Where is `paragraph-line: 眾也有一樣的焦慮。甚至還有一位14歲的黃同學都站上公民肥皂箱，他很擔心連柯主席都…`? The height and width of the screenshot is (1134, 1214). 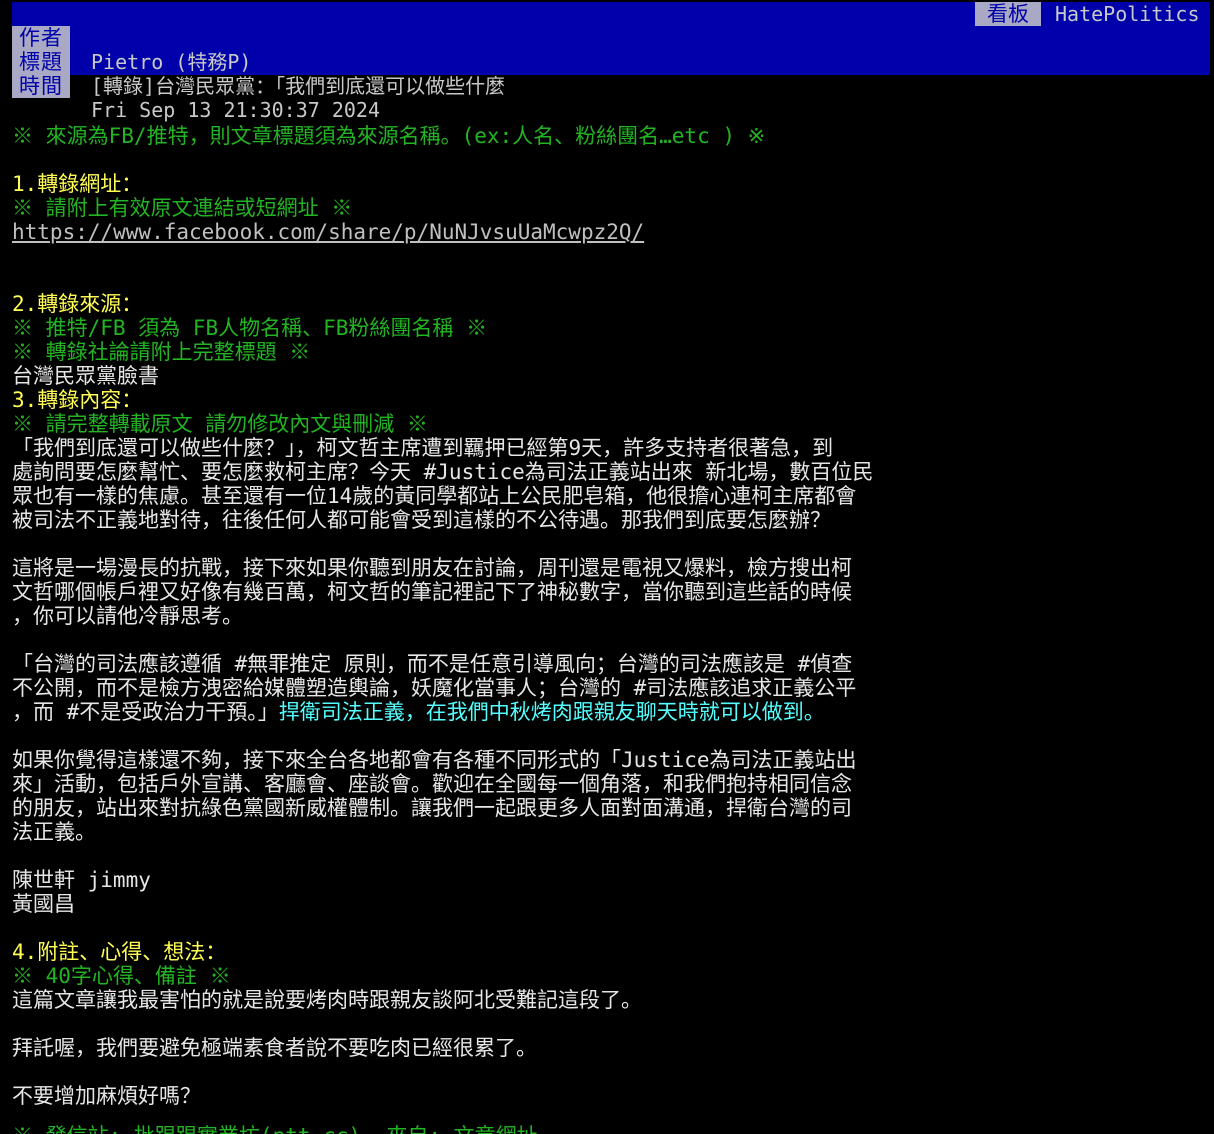 paragraph-line: 眾也有一樣的焦慮。甚至還有一位14歲的黃同學都站上公民肥皂箱，他很擔心連柯主席都… is located at coordinates (434, 496).